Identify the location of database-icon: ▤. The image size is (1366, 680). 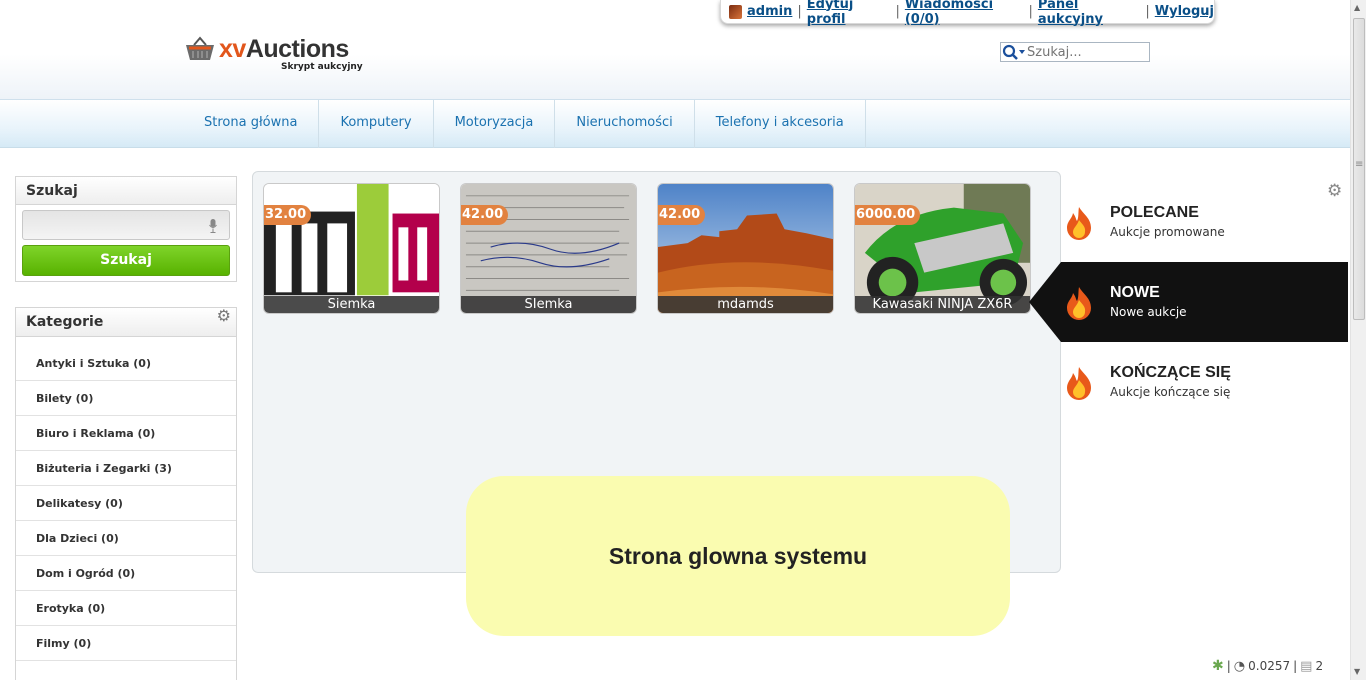
(1306, 666).